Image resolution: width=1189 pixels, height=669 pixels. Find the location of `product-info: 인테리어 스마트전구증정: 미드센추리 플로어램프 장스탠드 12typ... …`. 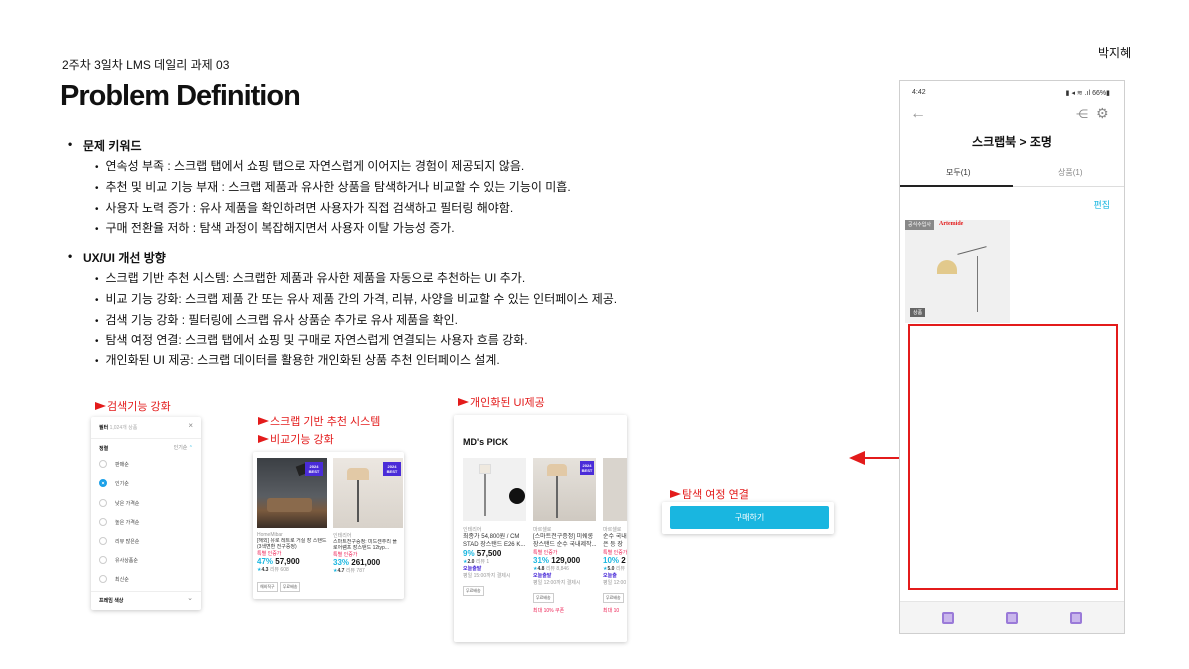

product-info: 인테리어 스마트전구증정: 미드센추리 플로어램프 장스탠드 12typ... … is located at coordinates (365, 553).